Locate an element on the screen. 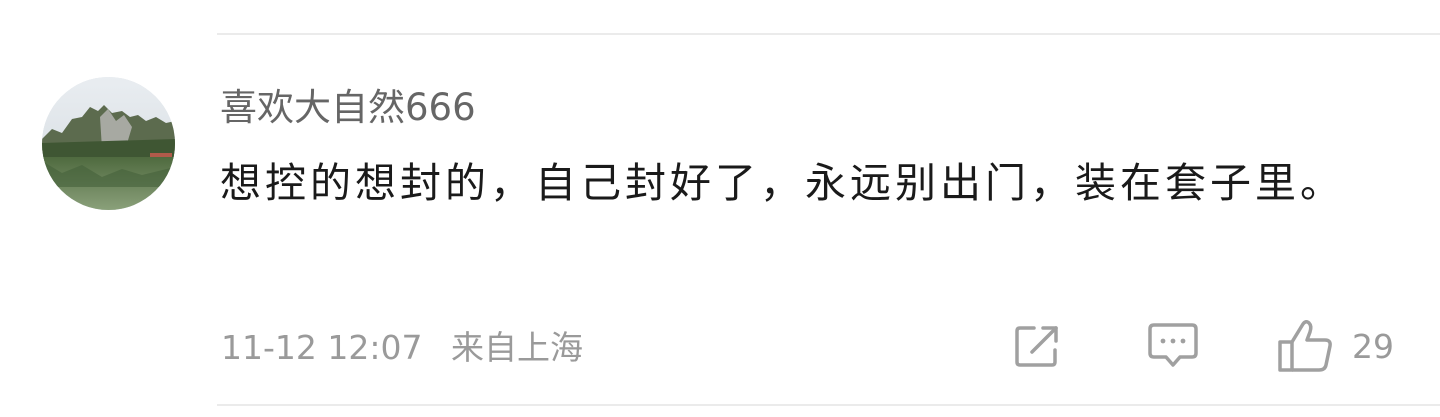  username: 喜欢大自然666 is located at coordinates (348, 108).